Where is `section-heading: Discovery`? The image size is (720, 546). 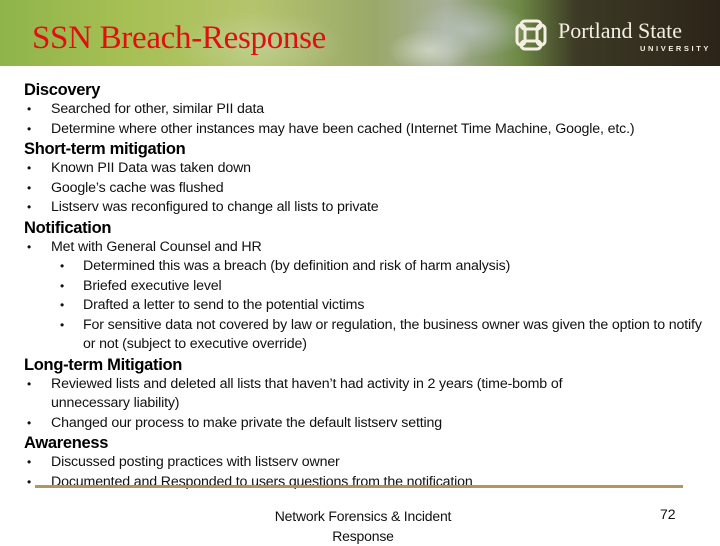 section-heading: Discovery is located at coordinates (62, 90).